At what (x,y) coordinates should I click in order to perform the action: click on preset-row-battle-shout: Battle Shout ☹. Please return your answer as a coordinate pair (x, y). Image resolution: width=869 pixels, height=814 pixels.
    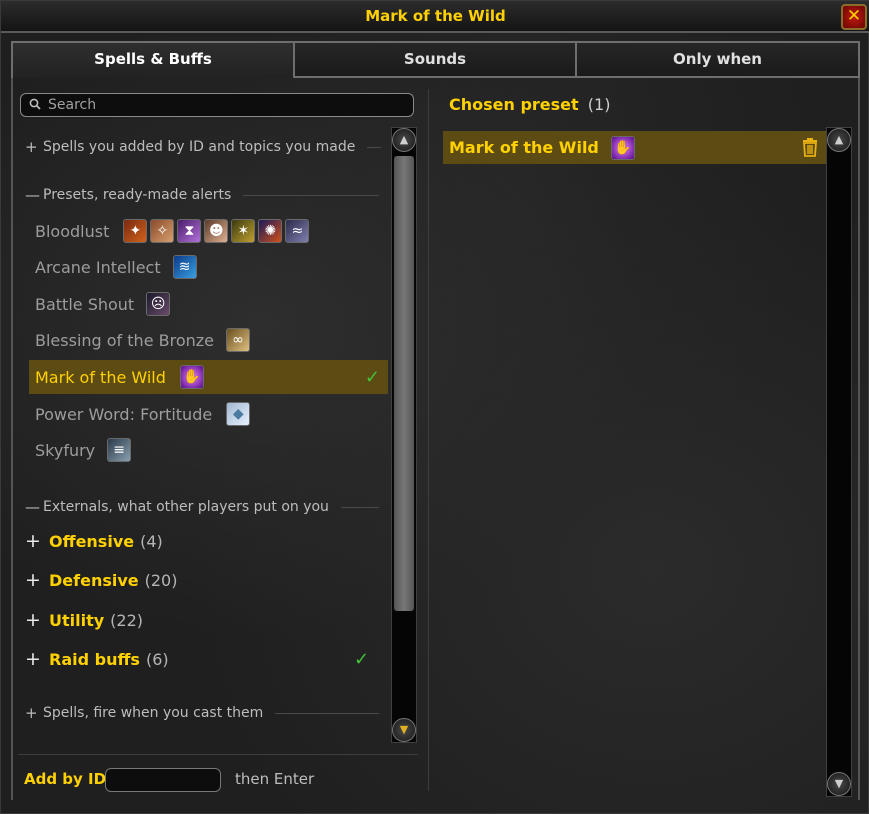
    Looking at the image, I should click on (208, 304).